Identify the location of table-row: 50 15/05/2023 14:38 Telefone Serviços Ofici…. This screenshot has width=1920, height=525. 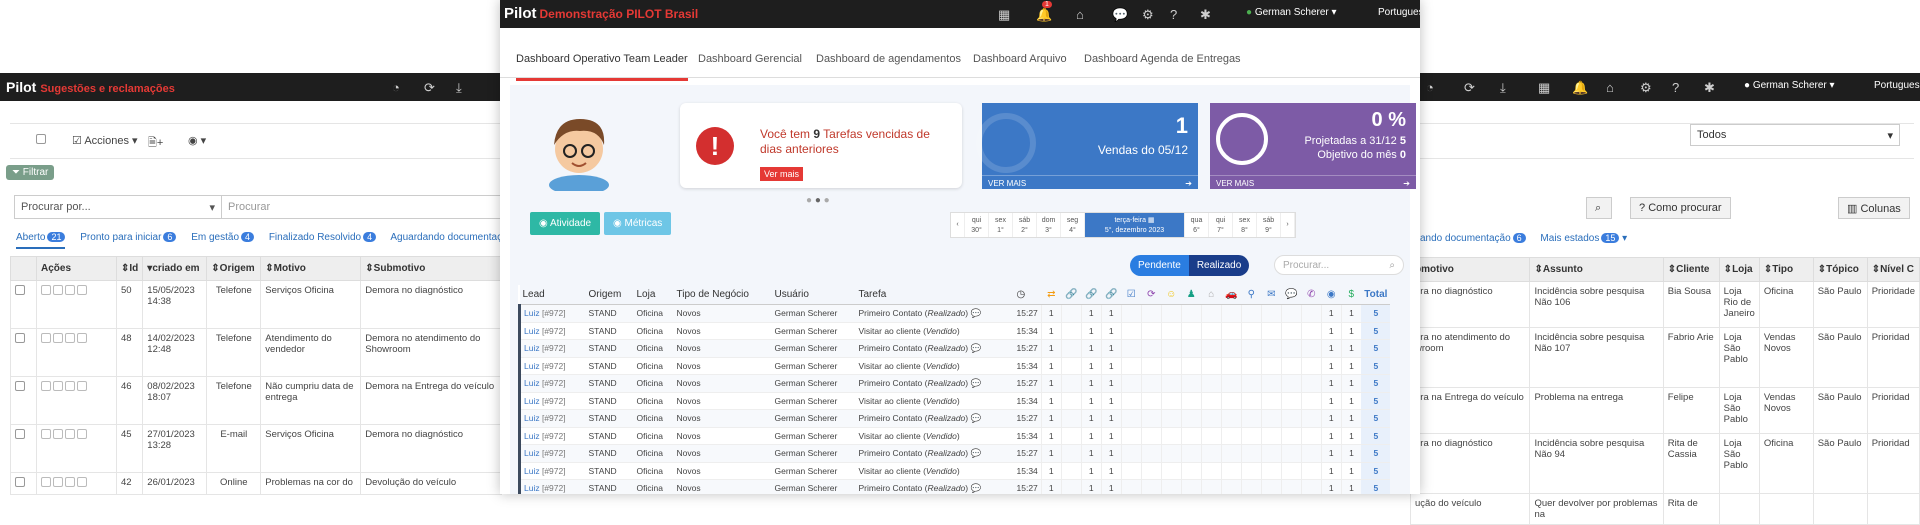
(256, 304).